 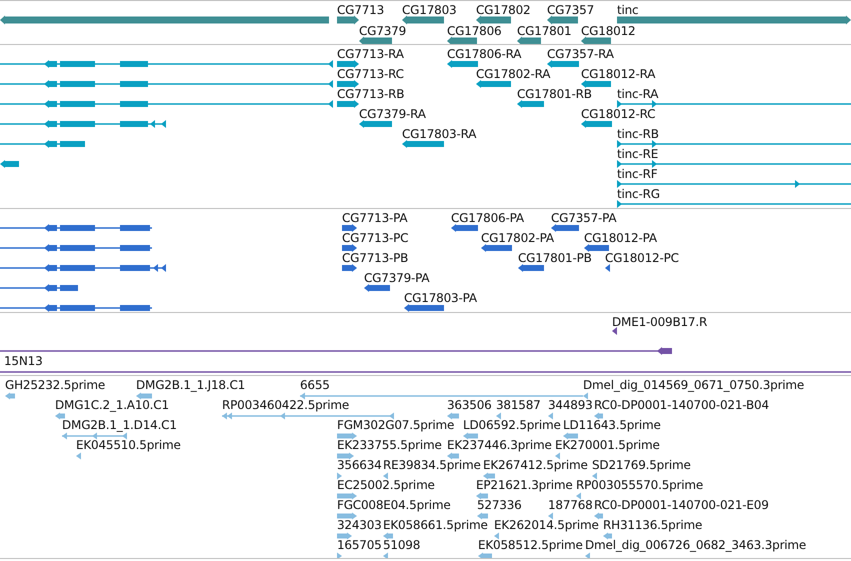 What do you see at coordinates (513, 74) in the screenshot?
I see `feature-label: CG17802-RA` at bounding box center [513, 74].